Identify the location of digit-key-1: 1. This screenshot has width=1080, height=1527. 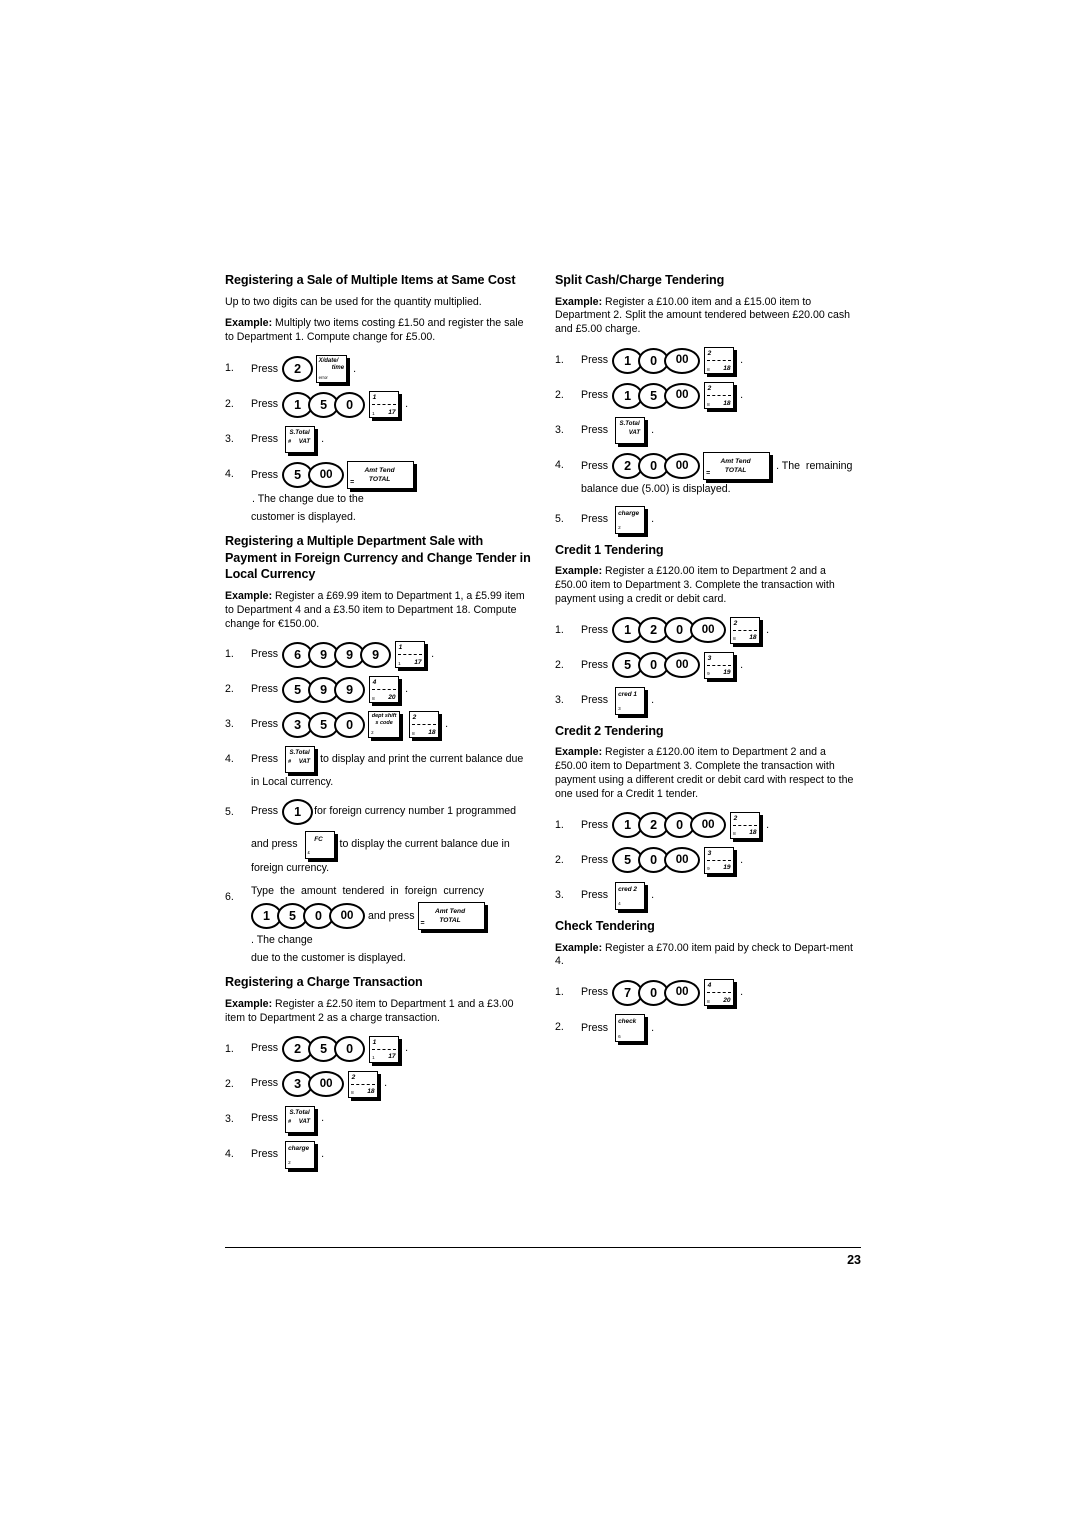
(298, 811).